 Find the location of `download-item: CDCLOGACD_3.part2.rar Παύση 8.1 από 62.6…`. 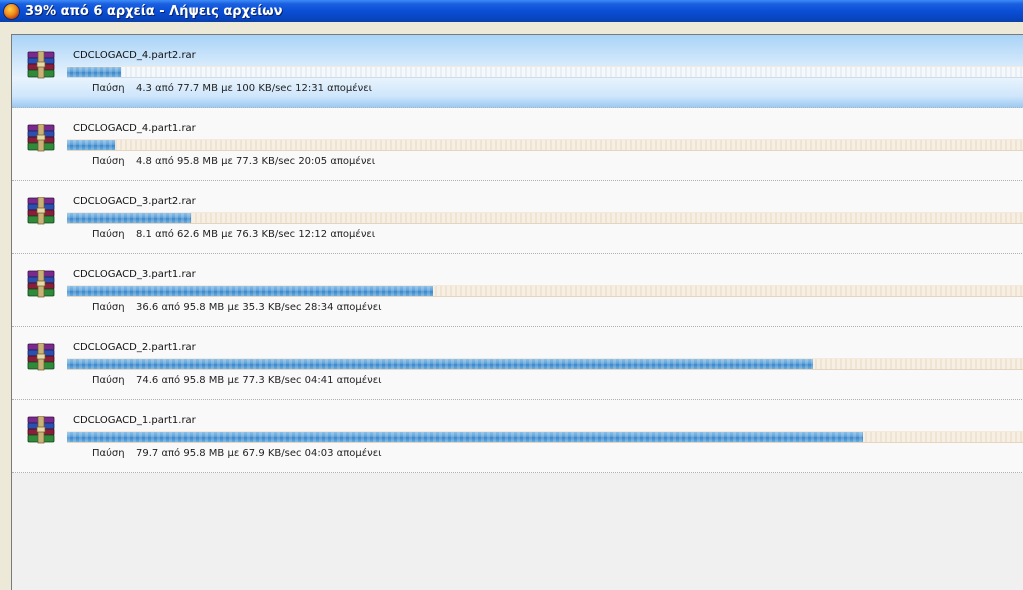

download-item: CDCLOGACD_3.part2.rar Παύση 8.1 από 62.6… is located at coordinates (517, 217).